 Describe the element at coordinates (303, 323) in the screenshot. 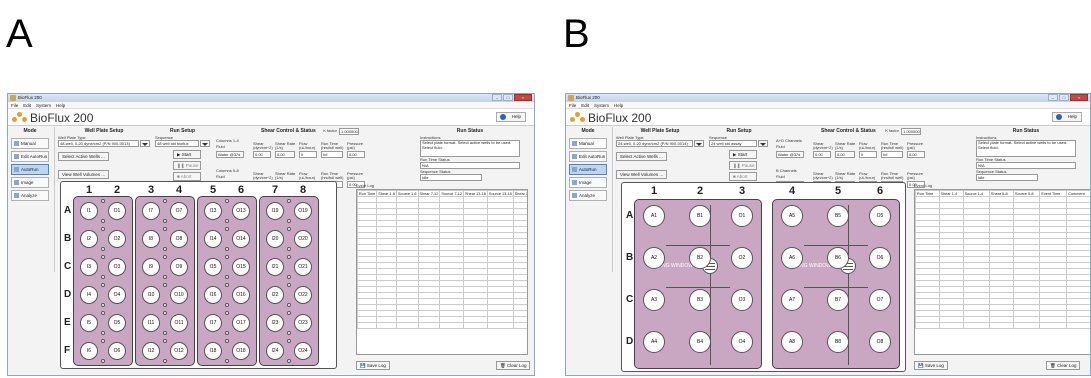

I see `well: O23` at that location.